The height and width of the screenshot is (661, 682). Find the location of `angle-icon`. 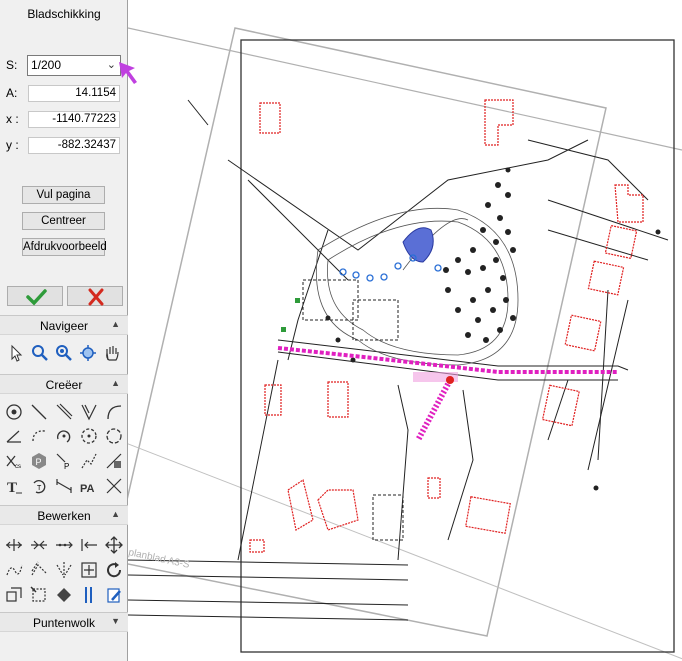

angle-icon is located at coordinates (14, 436).